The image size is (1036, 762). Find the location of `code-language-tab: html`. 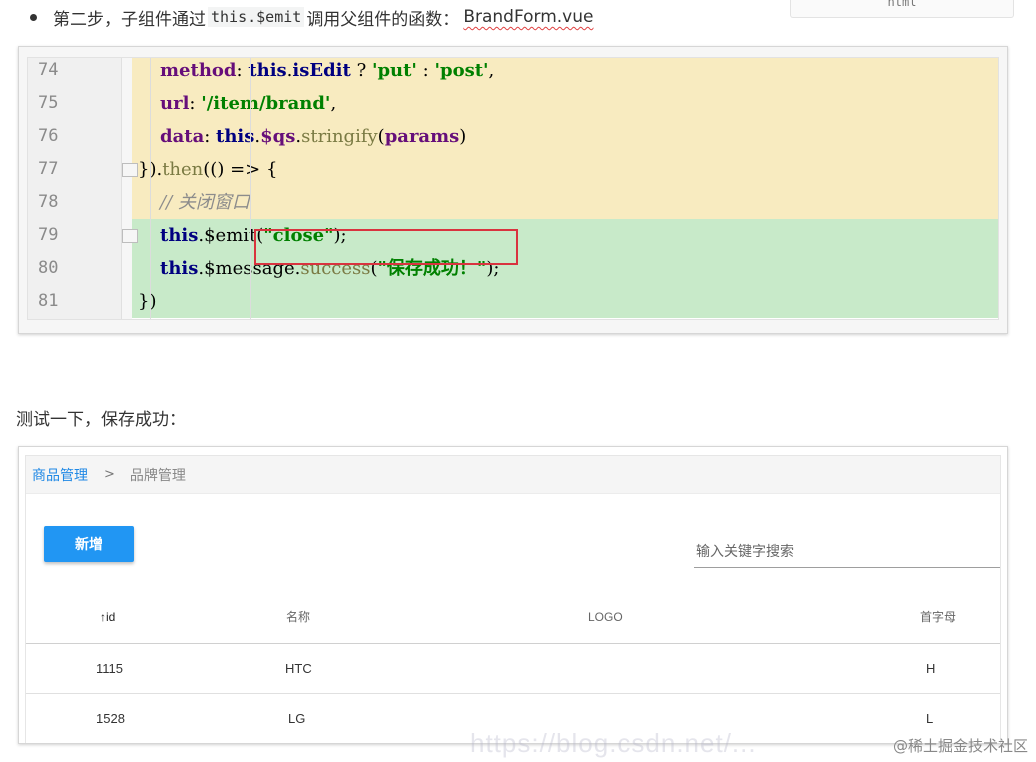

code-language-tab: html is located at coordinates (902, 9).